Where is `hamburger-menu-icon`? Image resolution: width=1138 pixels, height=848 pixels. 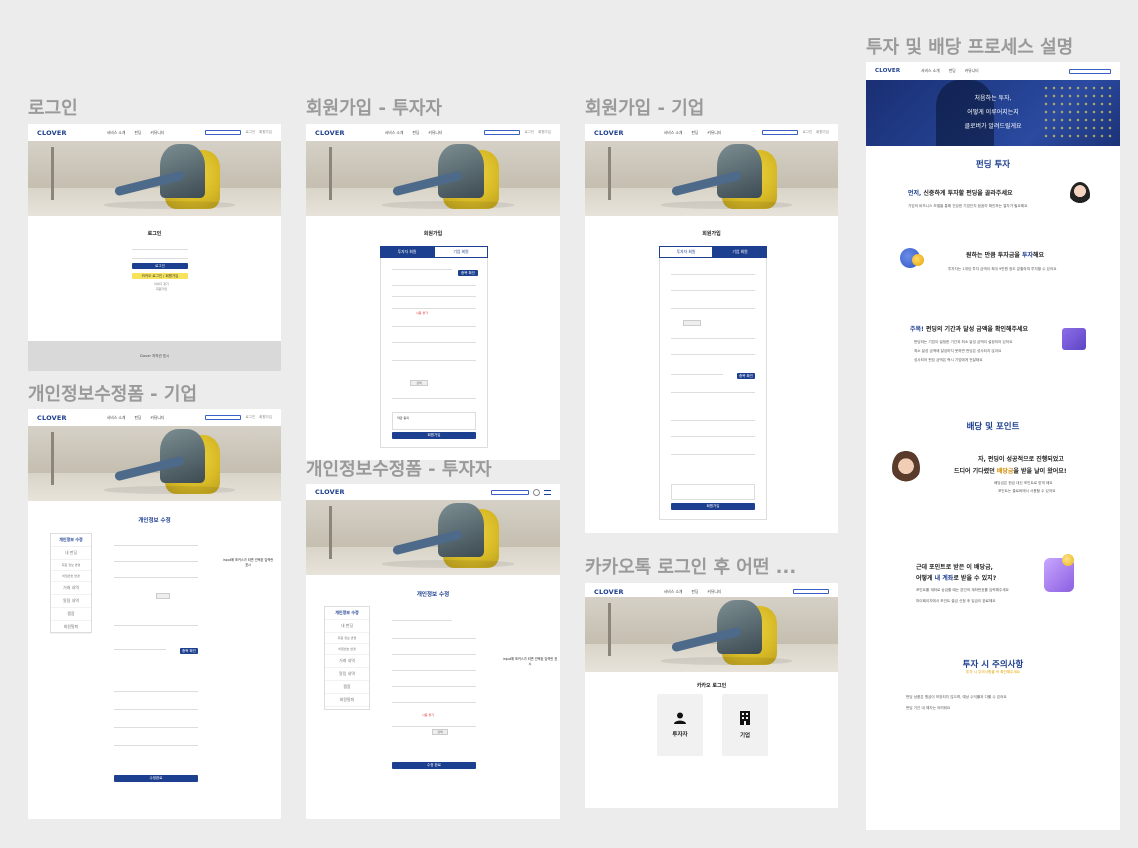
hamburger-menu-icon is located at coordinates (547, 492).